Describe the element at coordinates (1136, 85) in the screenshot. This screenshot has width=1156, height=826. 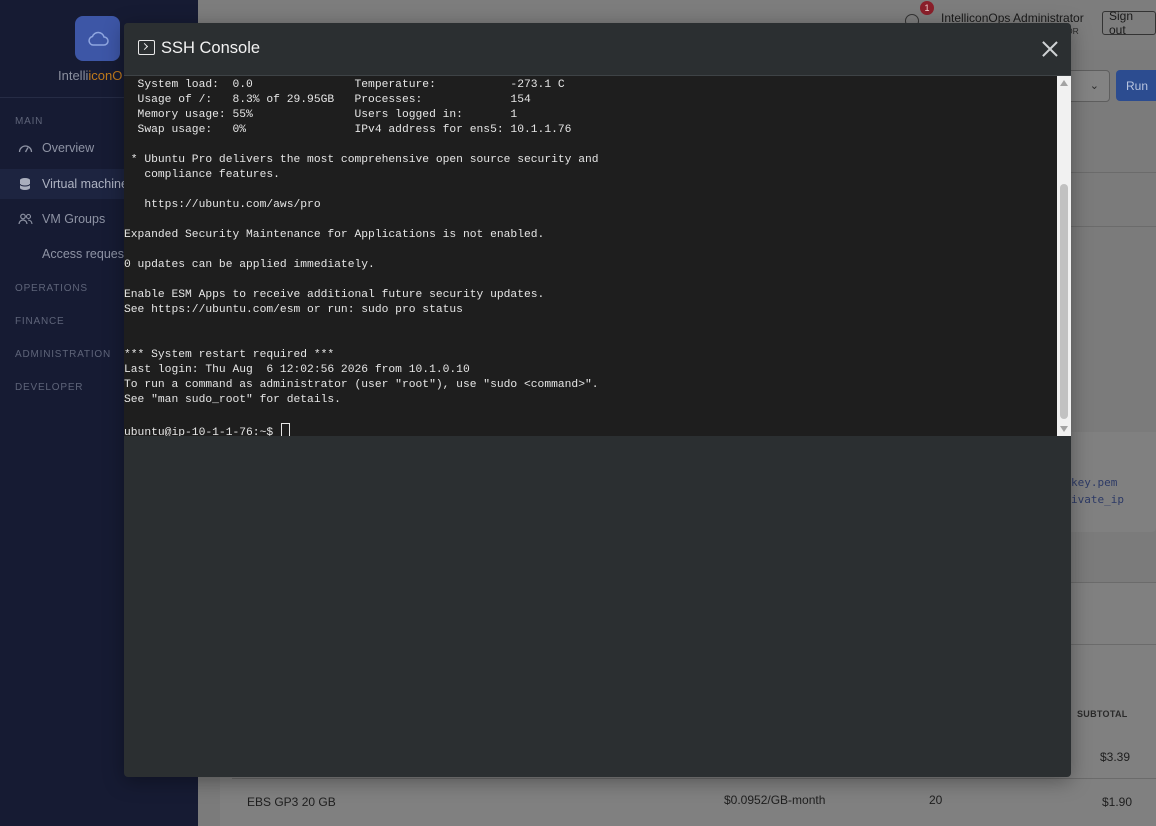
I see `run-button: Run` at that location.